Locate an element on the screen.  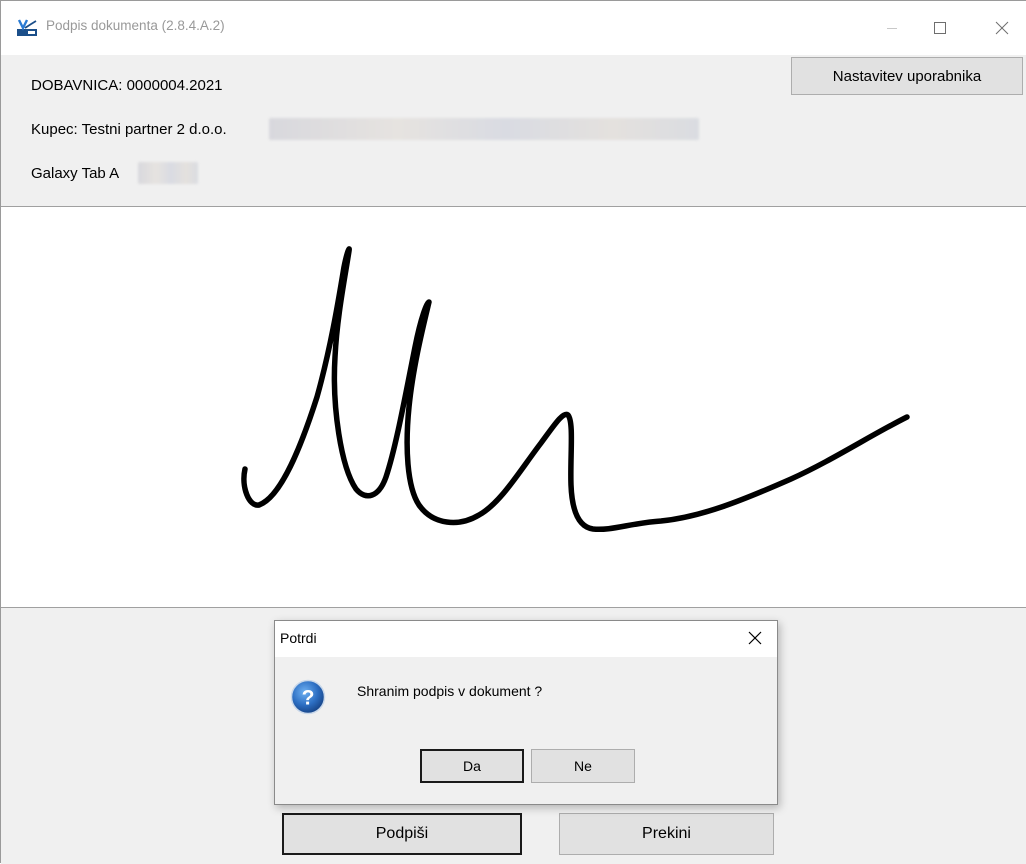
minimize-button is located at coordinates (892, 28).